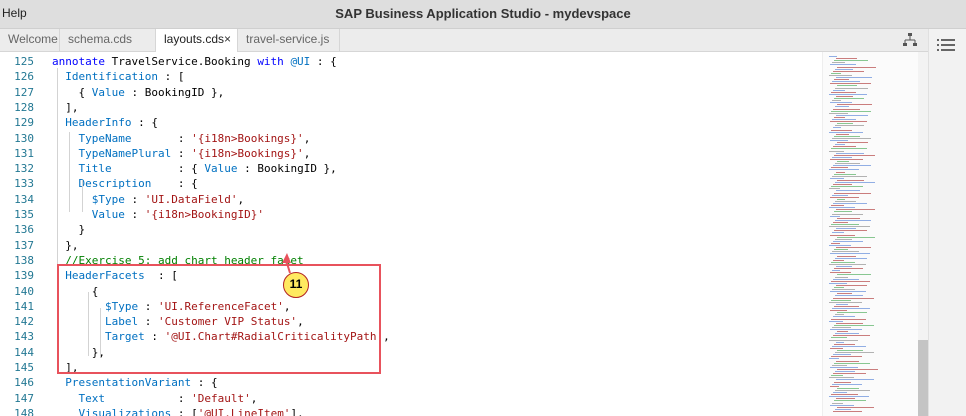 The image size is (966, 416). What do you see at coordinates (197, 40) in the screenshot?
I see `tab-layouts-cds: layouts.cds ×` at bounding box center [197, 40].